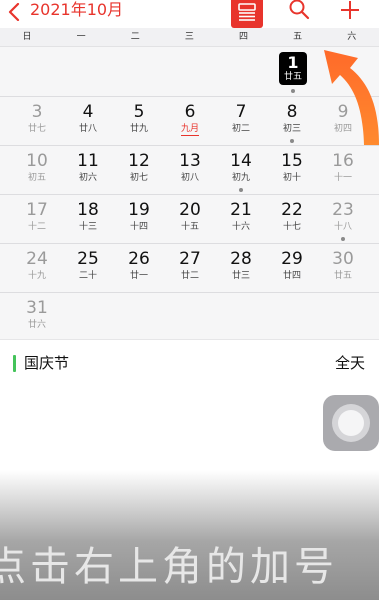  Describe the element at coordinates (88, 259) in the screenshot. I see `day-number: 25` at that location.